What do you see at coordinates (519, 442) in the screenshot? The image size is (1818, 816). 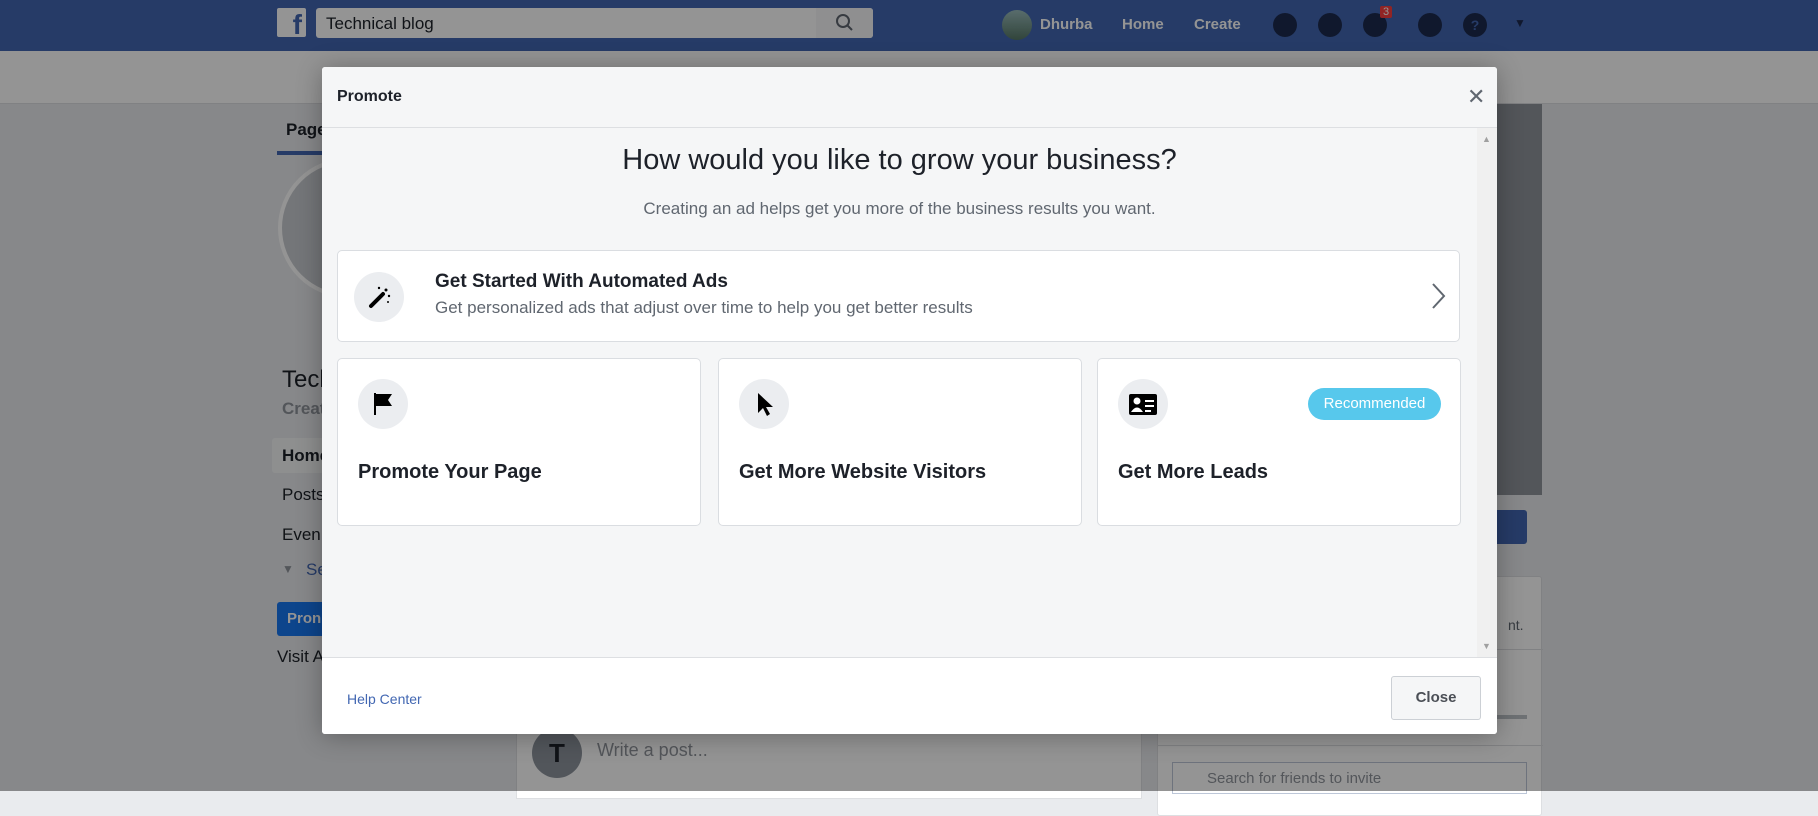 I see `promote-page-card: Promote Your Page` at bounding box center [519, 442].